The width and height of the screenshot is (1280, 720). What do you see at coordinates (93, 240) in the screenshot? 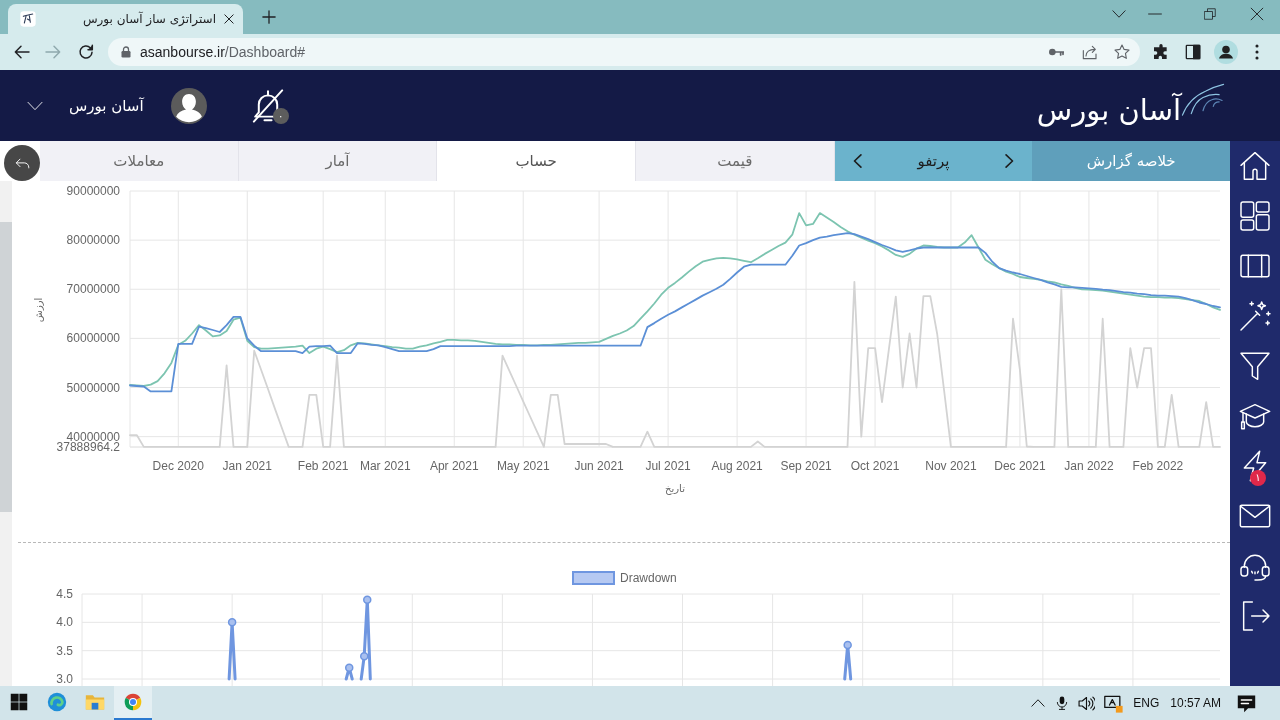
I see `axis-tick-label: 80000000` at bounding box center [93, 240].